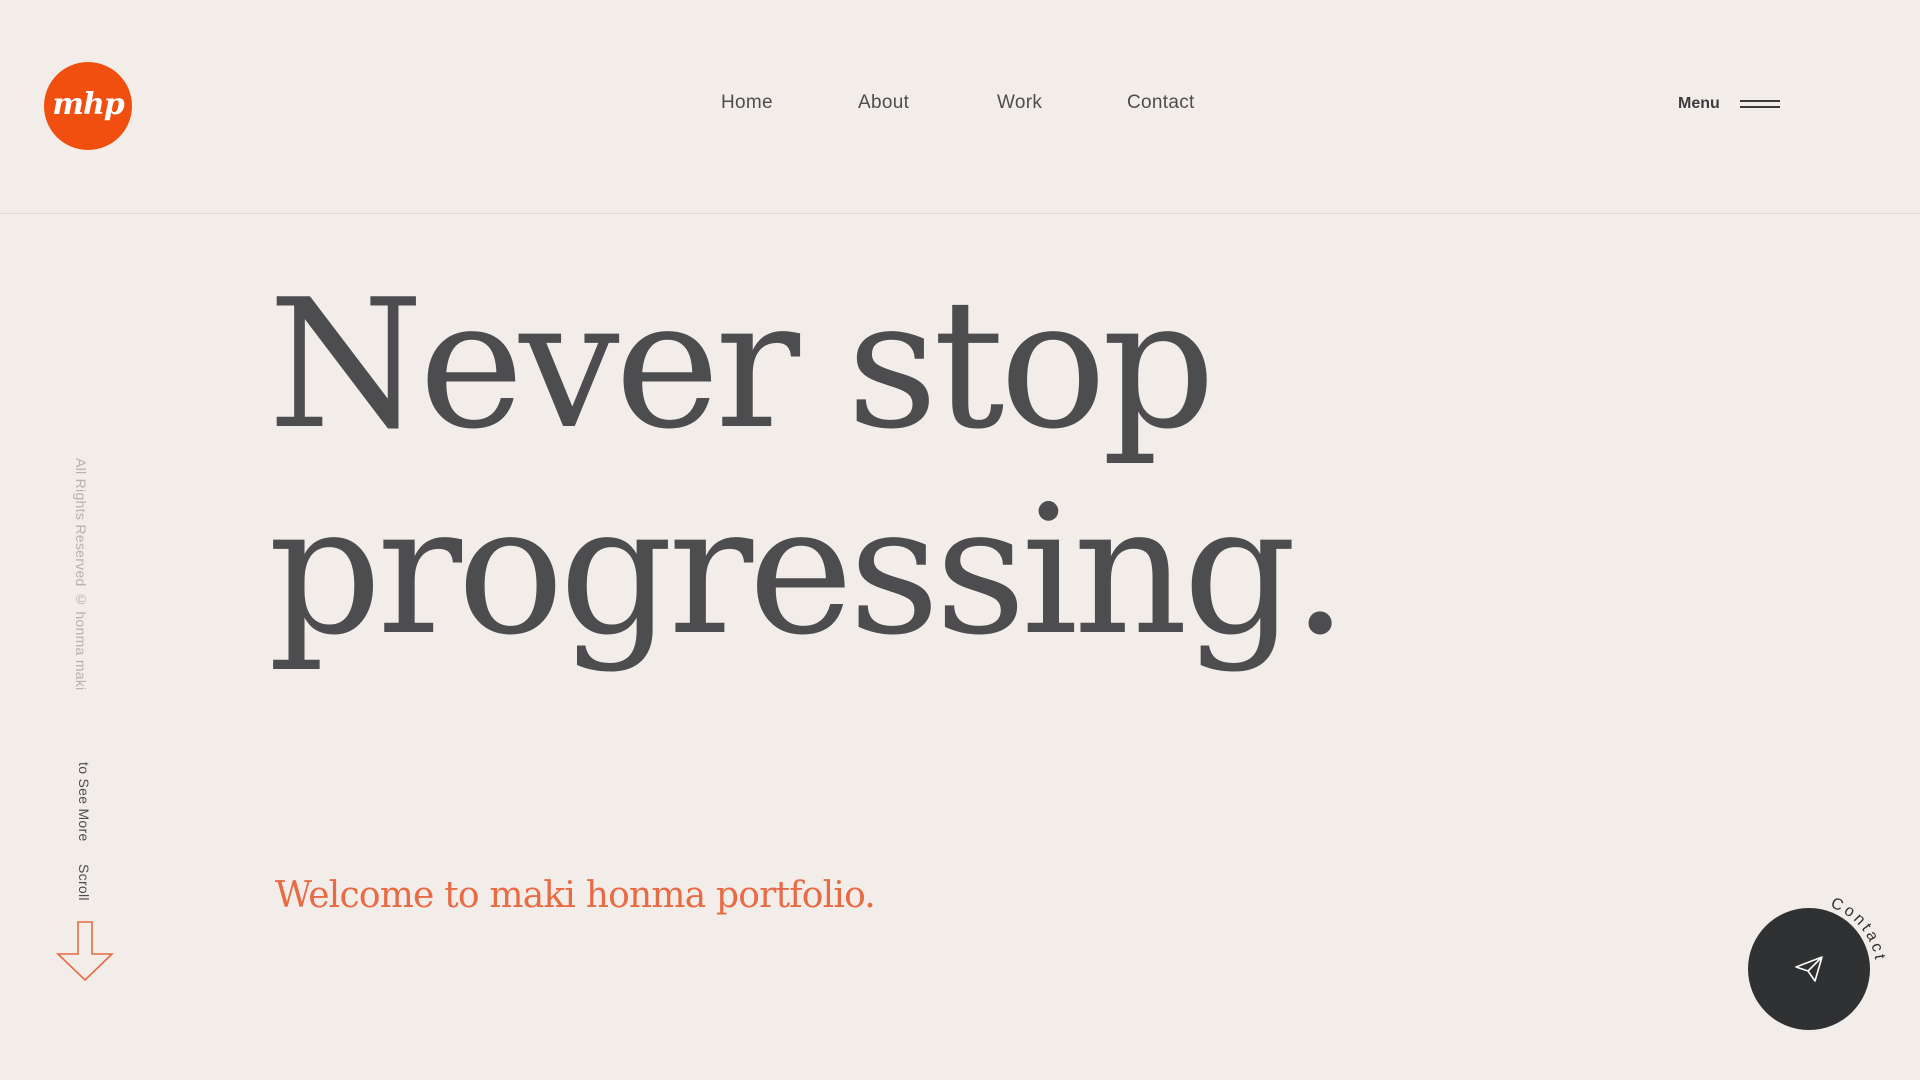 This screenshot has height=1080, width=1920. I want to click on hero-tagline: Welcome to maki honma portfolio., so click(575, 895).